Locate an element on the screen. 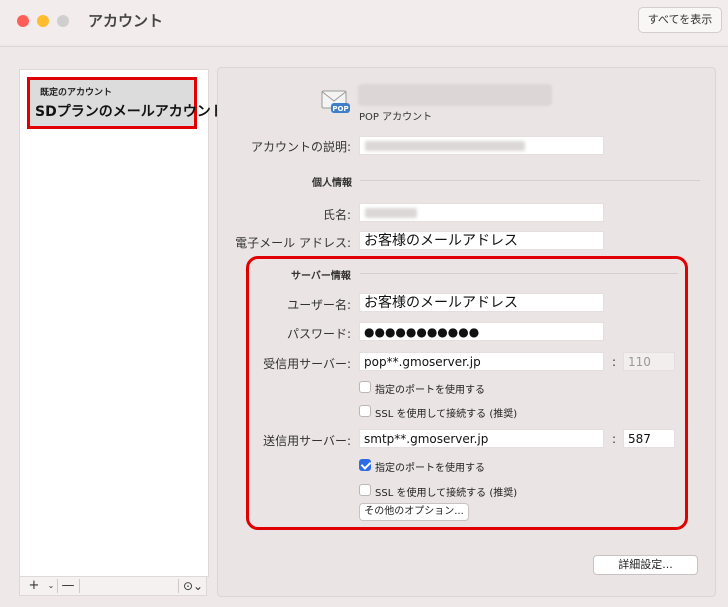 This screenshot has width=728, height=607. more-actions-button: ⊙⌄ is located at coordinates (193, 586).